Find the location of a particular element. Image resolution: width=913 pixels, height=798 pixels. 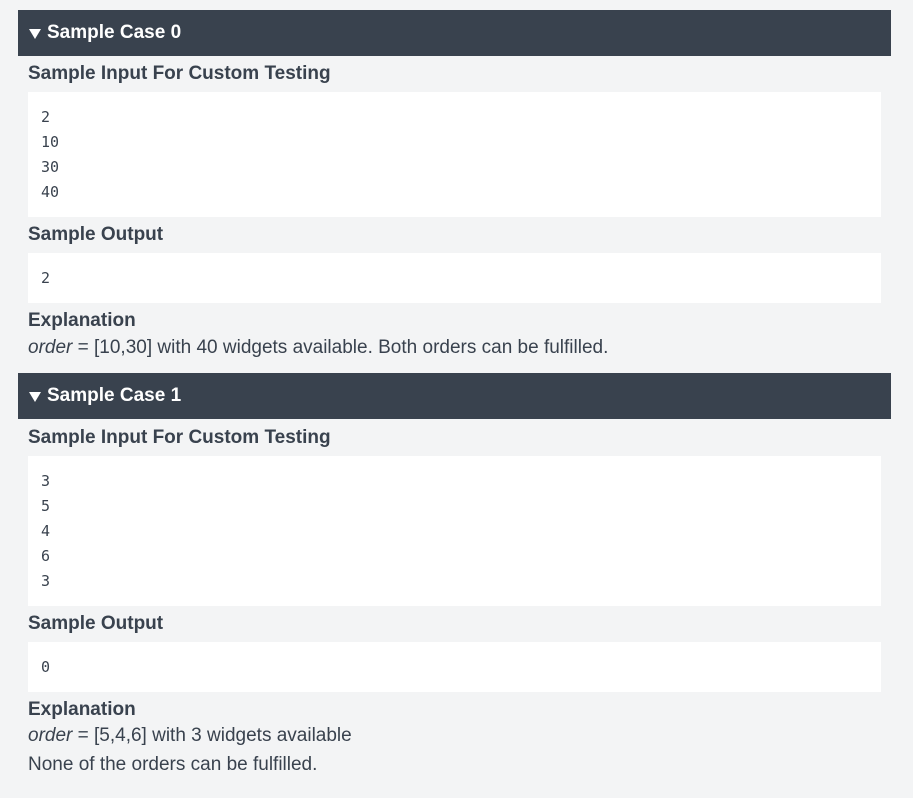

input-line: 40 is located at coordinates (50, 192).